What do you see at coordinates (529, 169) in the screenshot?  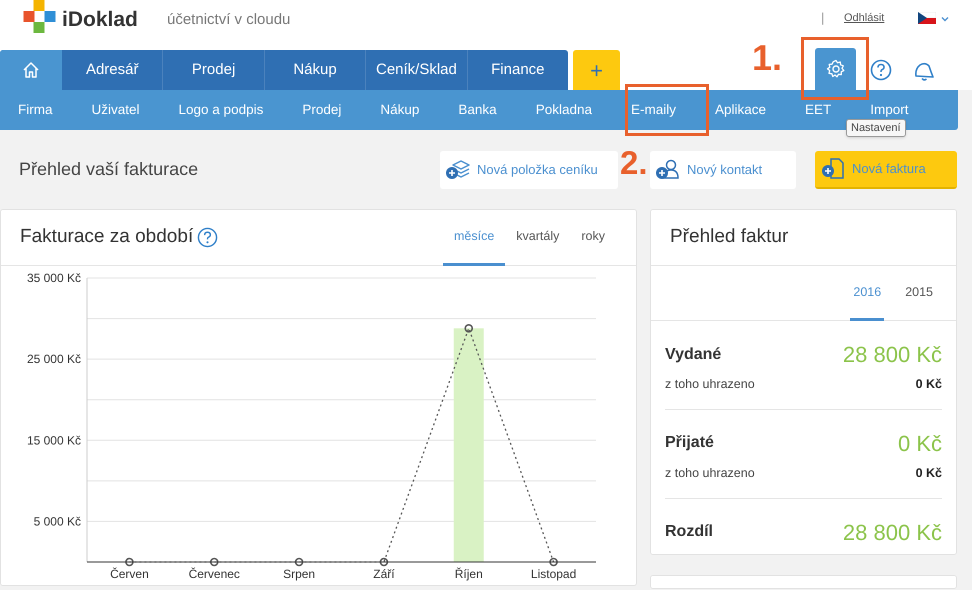 I see `new-price-item-button: Nová položka ceníku` at bounding box center [529, 169].